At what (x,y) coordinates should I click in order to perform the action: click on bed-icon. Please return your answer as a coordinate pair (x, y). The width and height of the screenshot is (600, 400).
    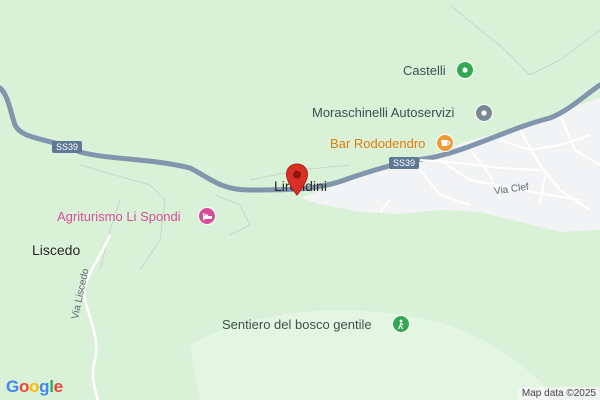
    Looking at the image, I should click on (207, 216).